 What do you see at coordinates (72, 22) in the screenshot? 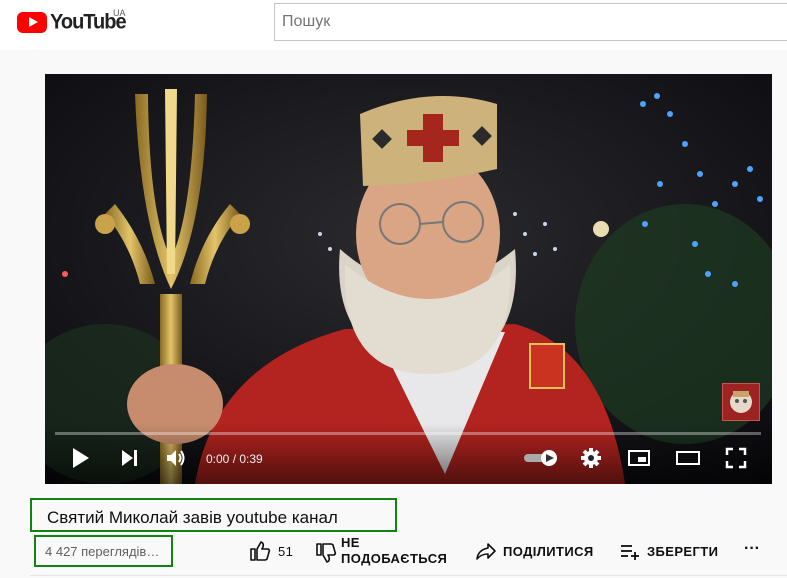
I see `youtube-logo: YouTube` at bounding box center [72, 22].